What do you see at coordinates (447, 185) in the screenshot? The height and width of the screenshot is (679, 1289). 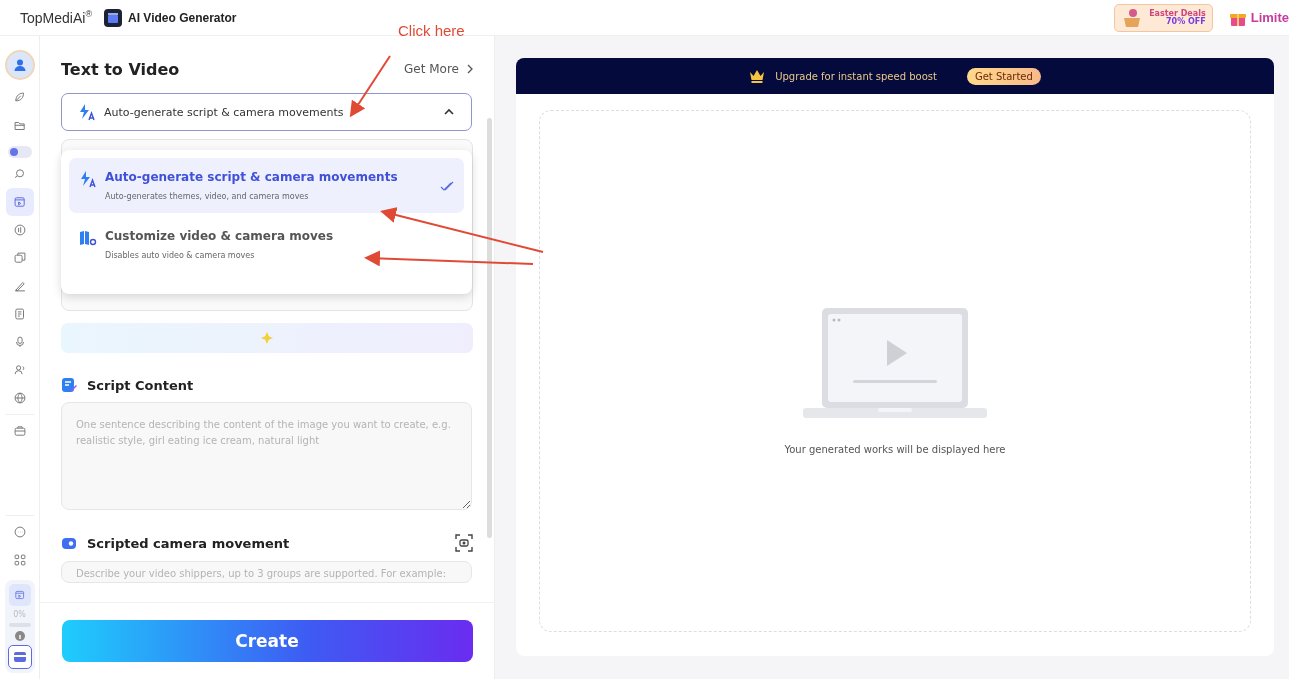 I see `double-check-icon` at bounding box center [447, 185].